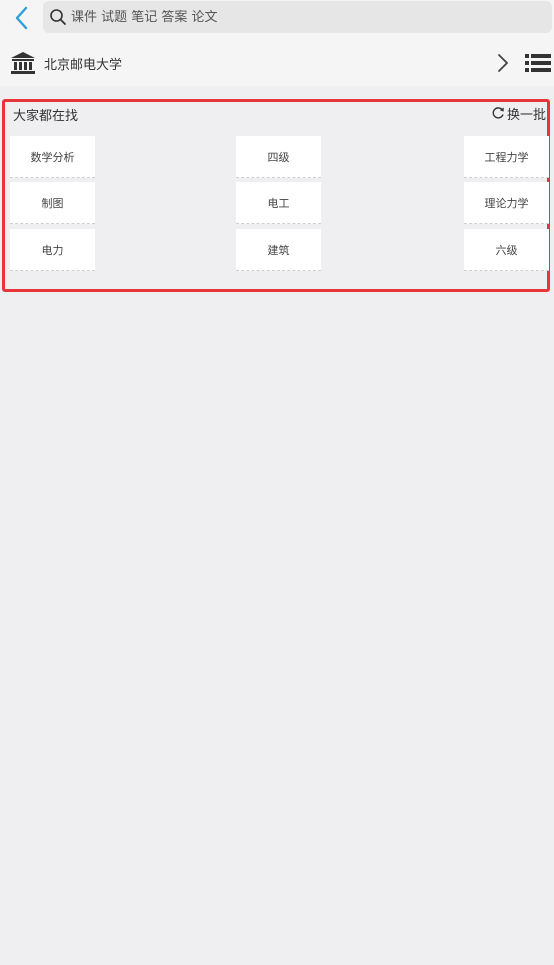 The height and width of the screenshot is (965, 554). Describe the element at coordinates (52, 250) in the screenshot. I see `tag-item: 电力` at that location.